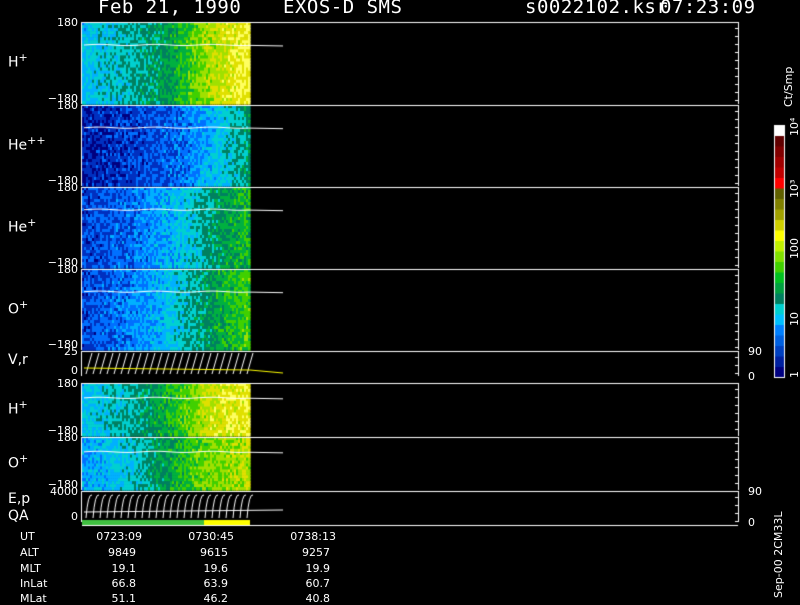 This screenshot has width=800, height=605. I want to click on orbit-value: 46.2, so click(216, 598).